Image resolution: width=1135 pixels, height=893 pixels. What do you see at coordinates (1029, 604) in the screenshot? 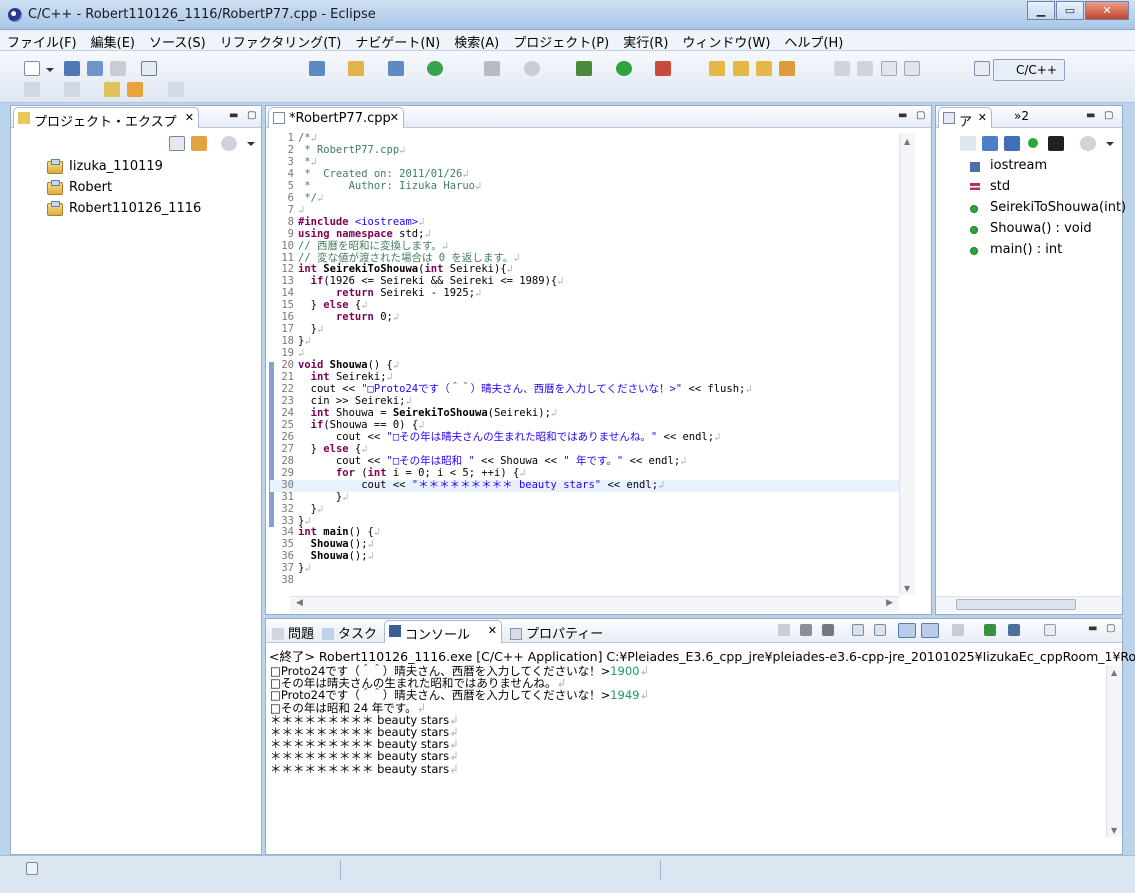
I see `outline-horizontal-scrollbar` at bounding box center [1029, 604].